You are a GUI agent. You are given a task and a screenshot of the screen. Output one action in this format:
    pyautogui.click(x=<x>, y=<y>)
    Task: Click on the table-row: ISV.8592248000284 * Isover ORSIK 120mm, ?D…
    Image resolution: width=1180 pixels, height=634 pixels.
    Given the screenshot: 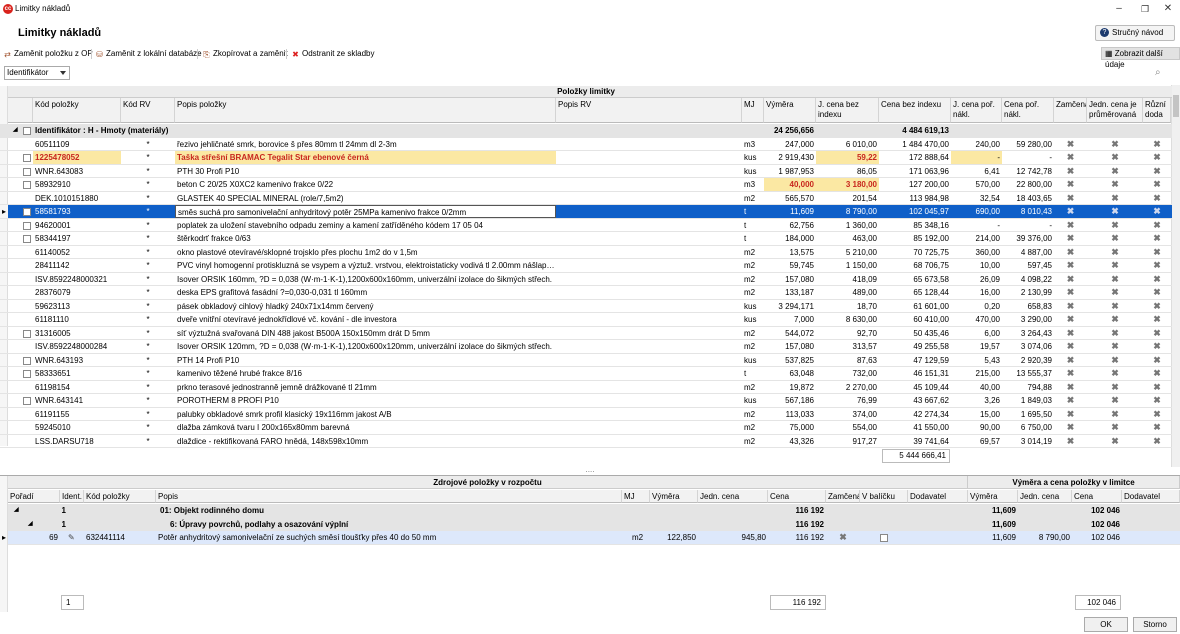 What is the action you would take?
    pyautogui.click(x=586, y=347)
    